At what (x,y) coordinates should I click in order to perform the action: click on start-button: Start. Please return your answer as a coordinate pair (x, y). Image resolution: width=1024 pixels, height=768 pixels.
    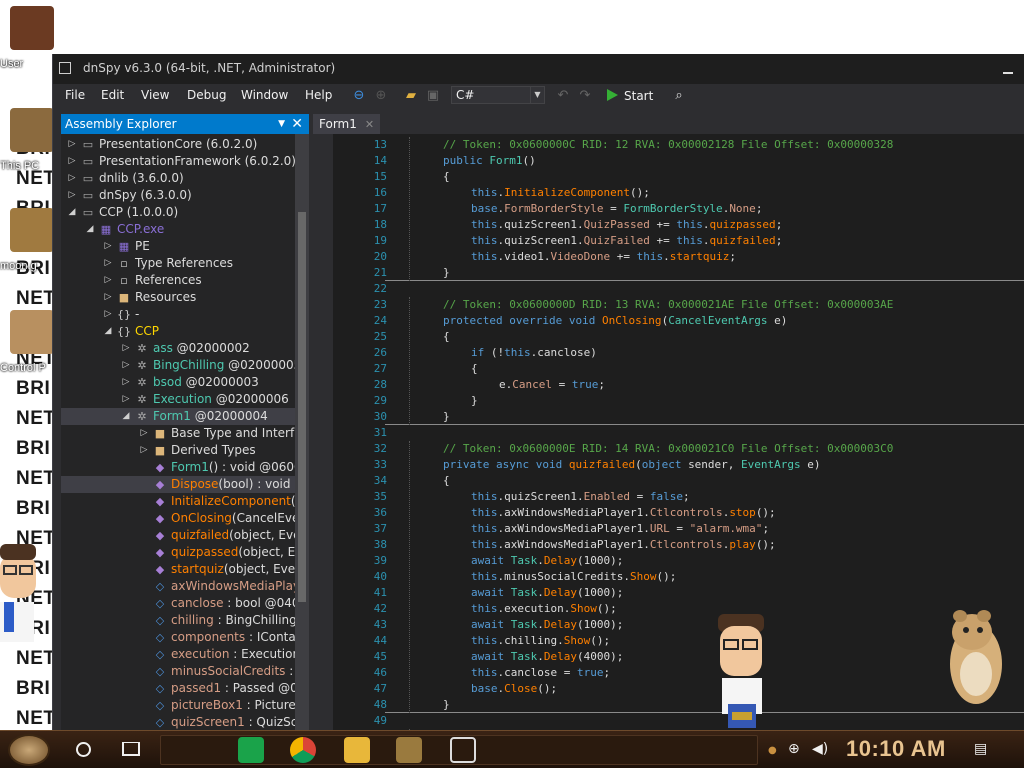
    Looking at the image, I should click on (630, 96).